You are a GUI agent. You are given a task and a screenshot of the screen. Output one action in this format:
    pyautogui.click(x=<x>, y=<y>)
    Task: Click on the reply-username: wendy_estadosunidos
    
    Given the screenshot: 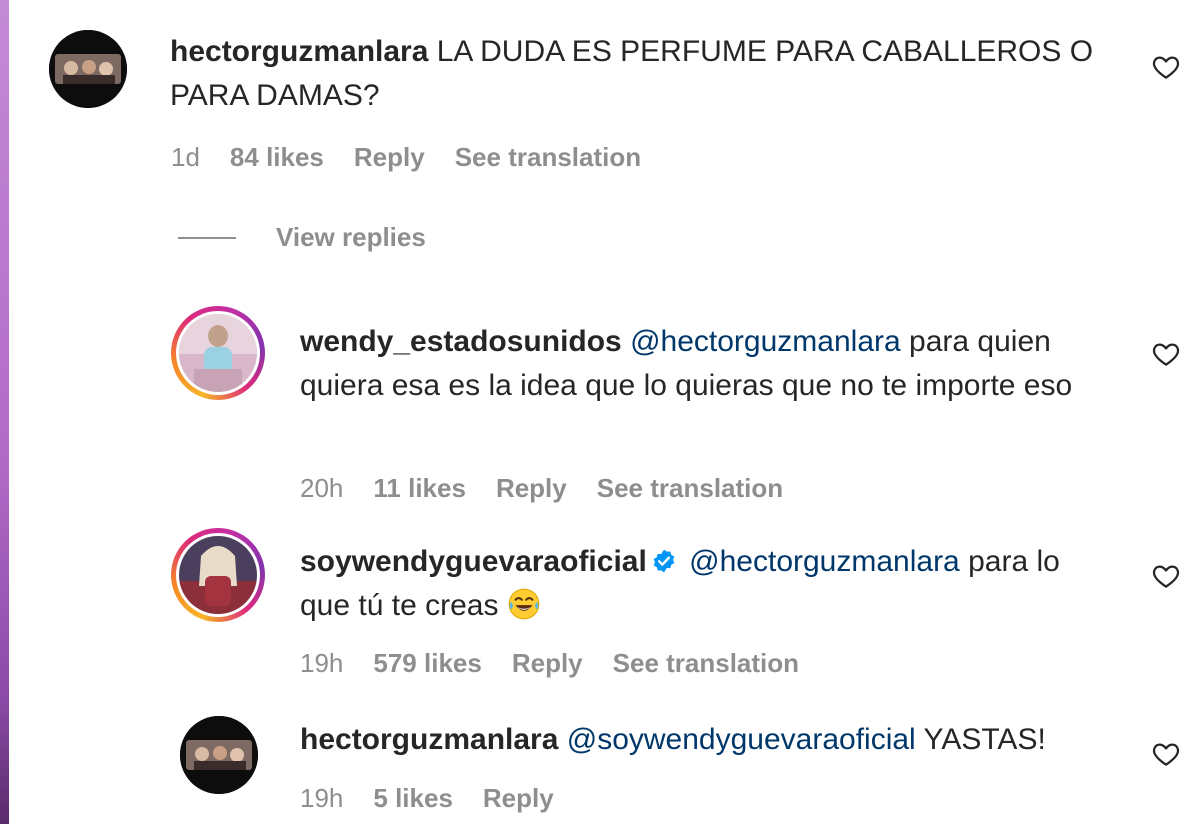 What is the action you would take?
    pyautogui.click(x=461, y=341)
    